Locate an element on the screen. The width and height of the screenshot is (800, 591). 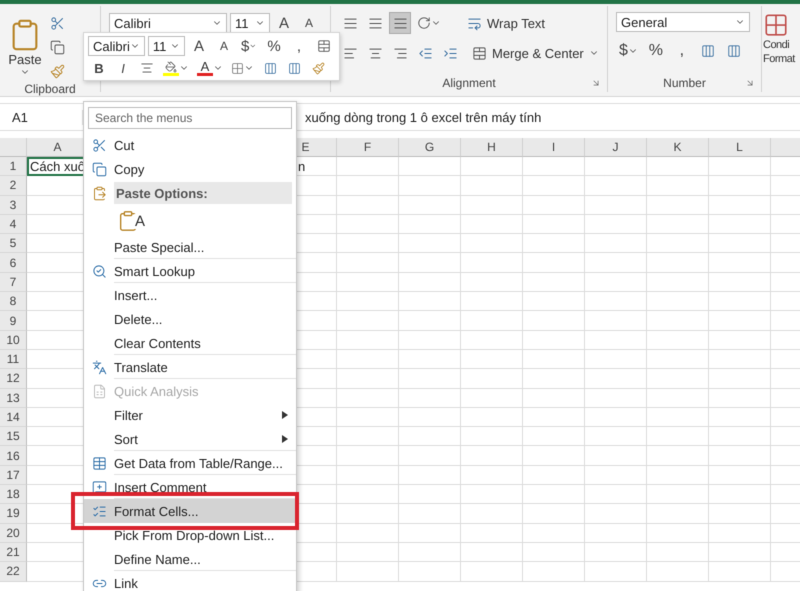
column-header: K is located at coordinates (678, 147).